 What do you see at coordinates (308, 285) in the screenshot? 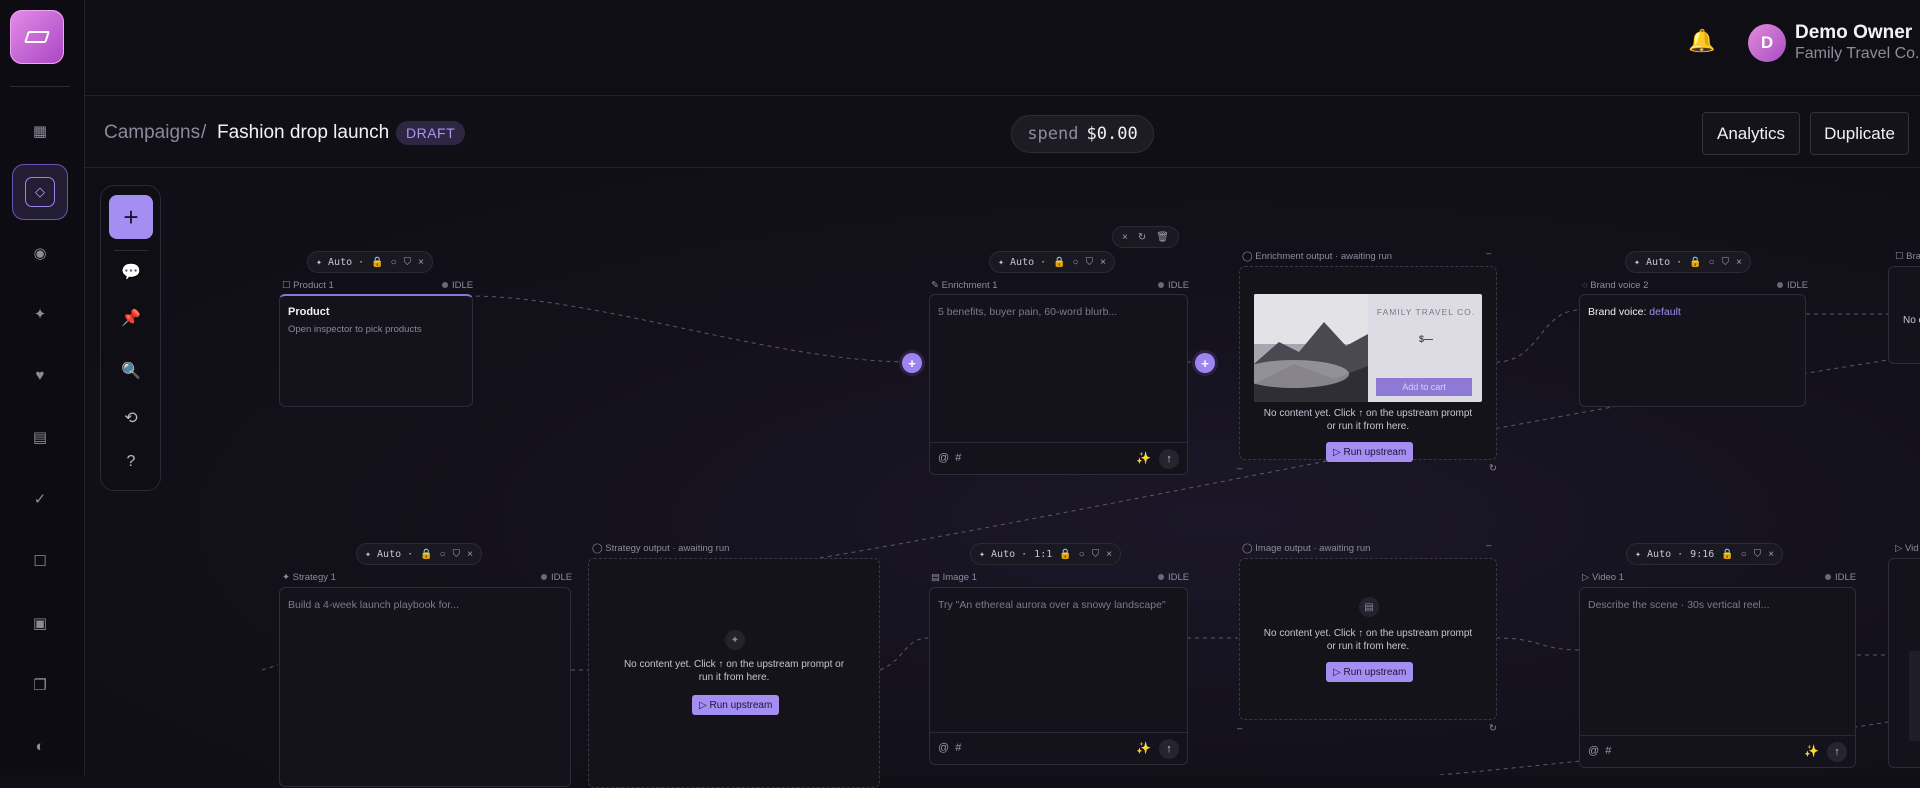
I see `node-header-product: ☐ Product 1` at bounding box center [308, 285].